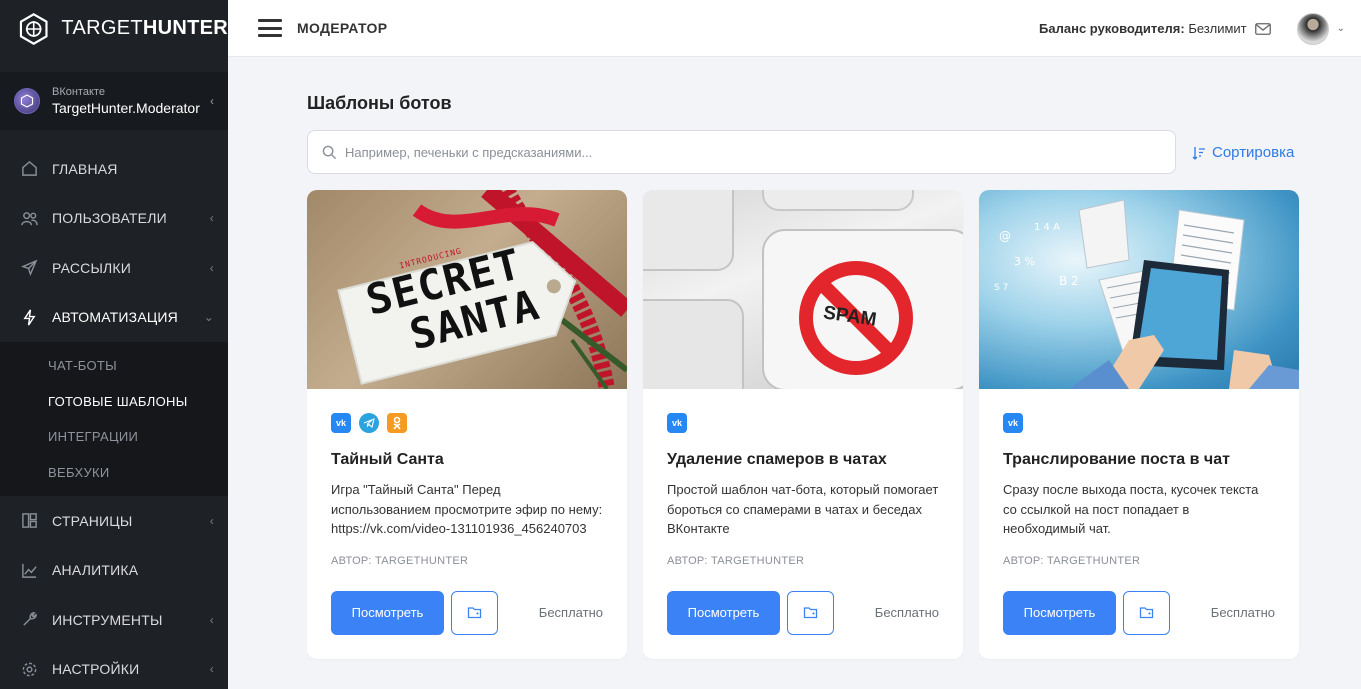  What do you see at coordinates (33, 28) in the screenshot?
I see `logo-icon` at bounding box center [33, 28].